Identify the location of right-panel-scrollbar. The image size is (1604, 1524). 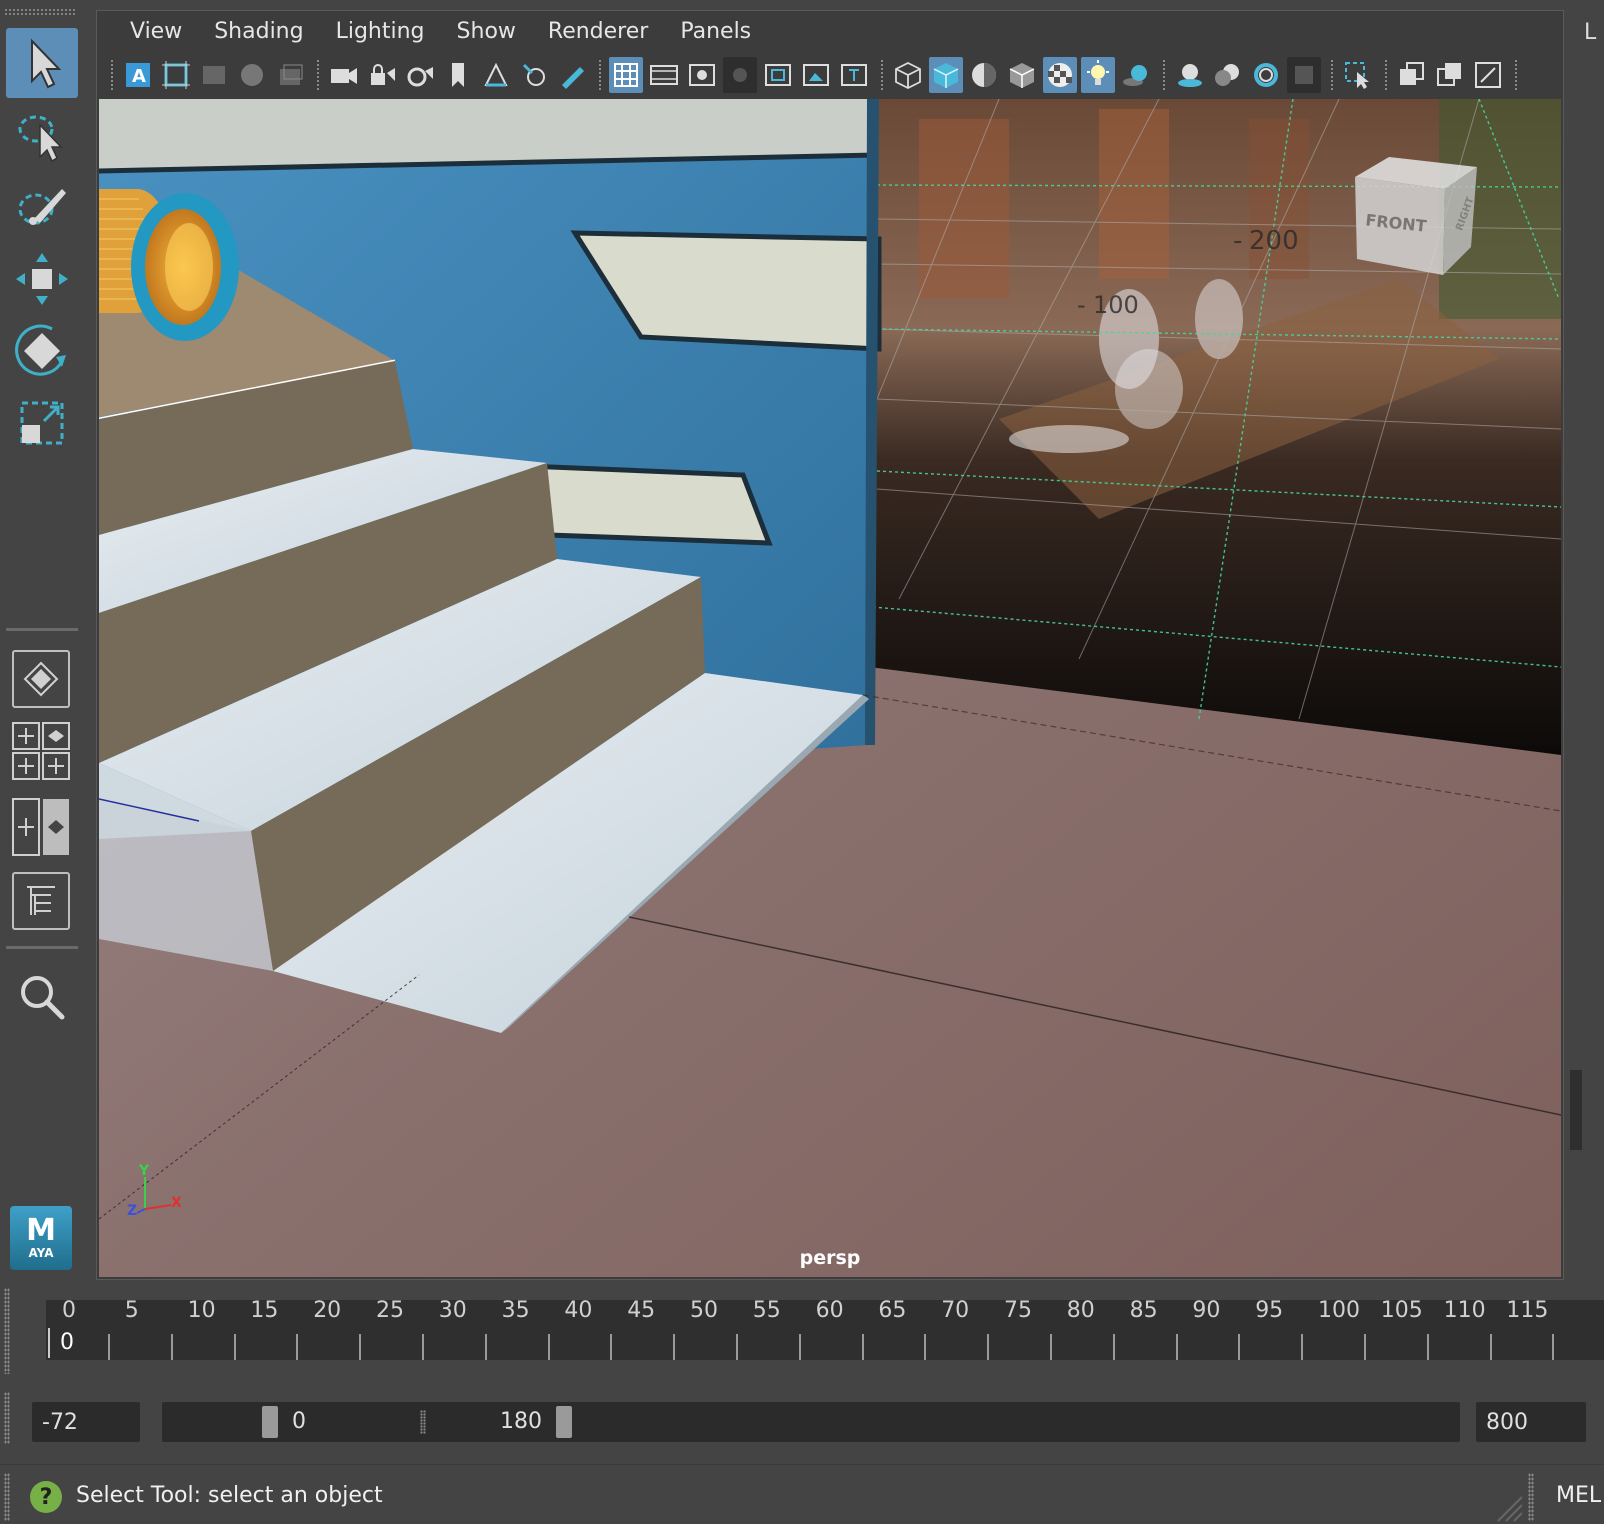
(1576, 1110).